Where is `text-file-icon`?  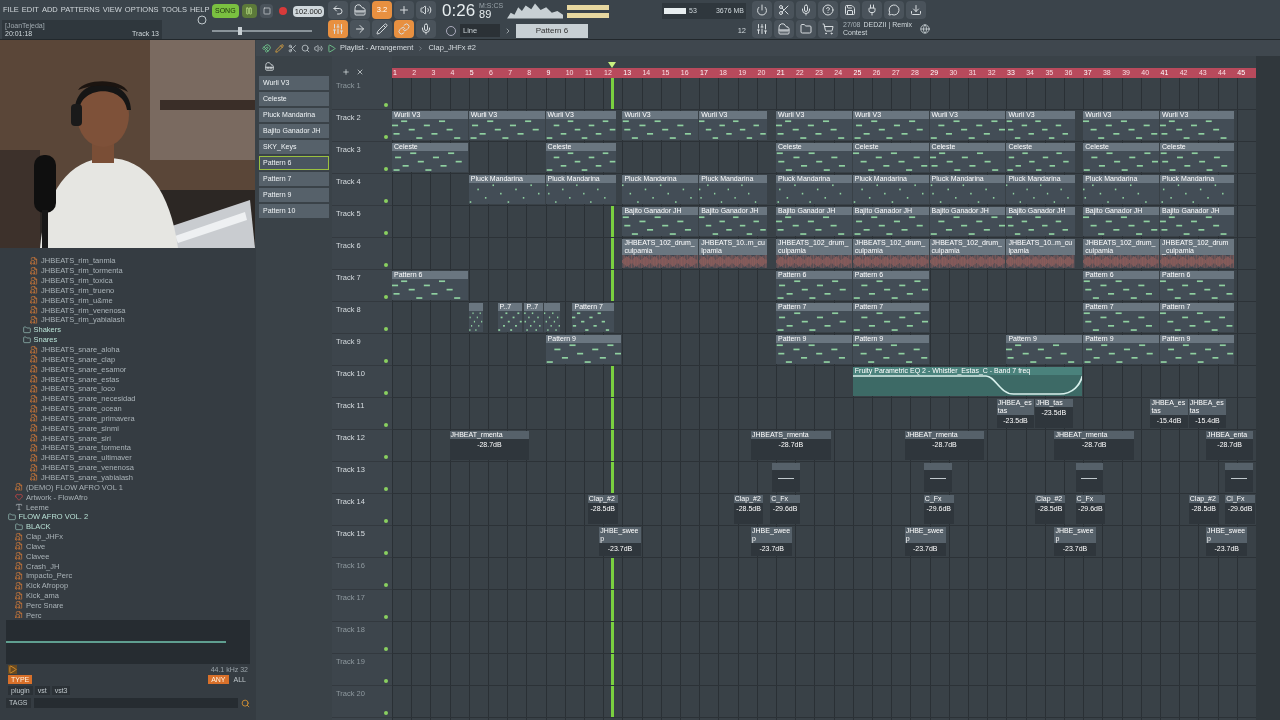 text-file-icon is located at coordinates (19, 507).